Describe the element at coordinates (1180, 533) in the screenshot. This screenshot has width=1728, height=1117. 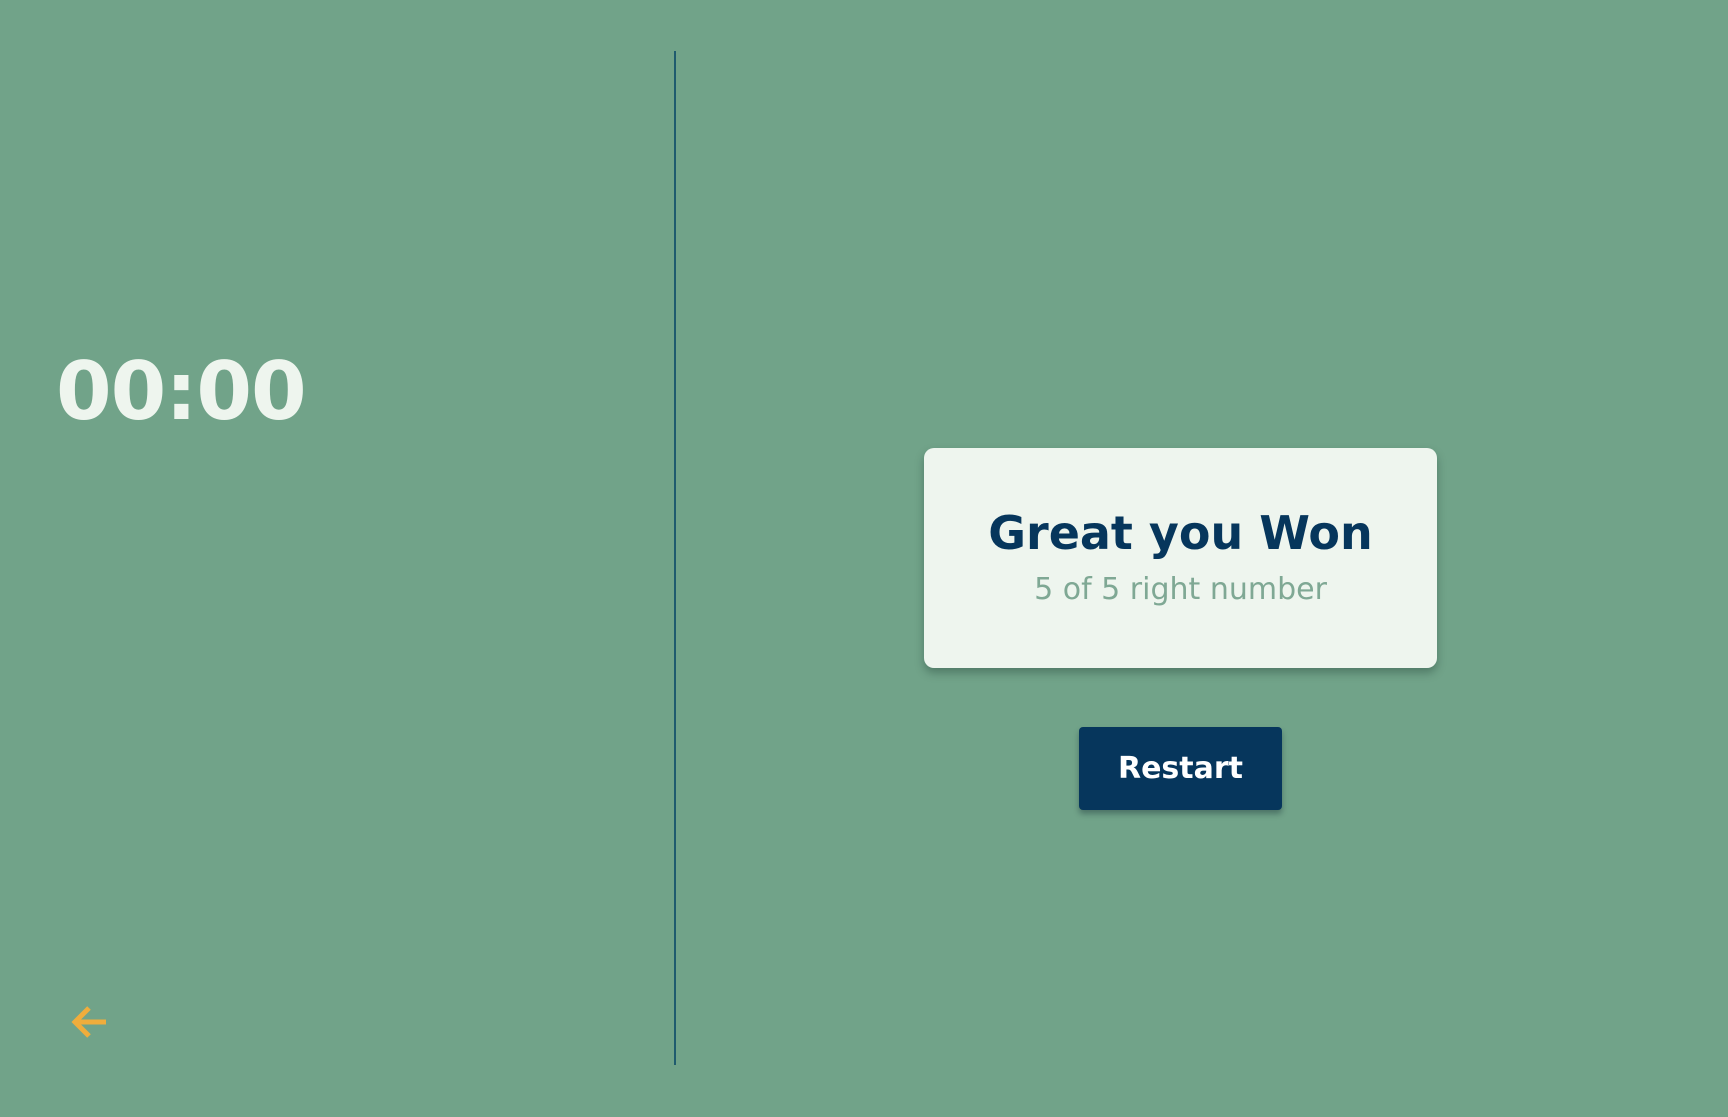
I see `result-title: Great you Won` at that location.